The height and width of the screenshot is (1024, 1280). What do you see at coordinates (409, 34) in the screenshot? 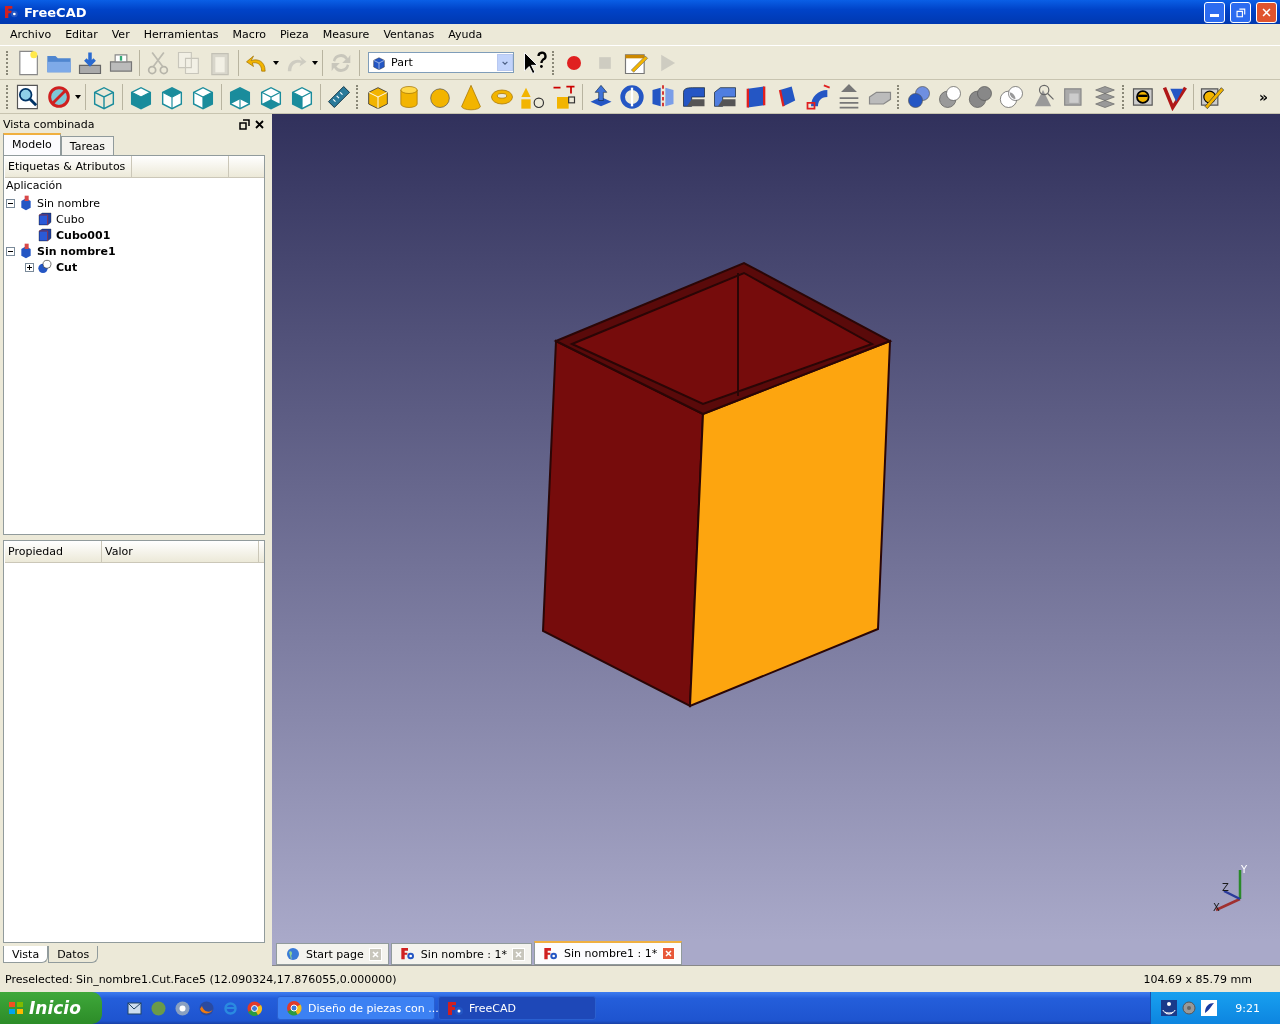
I see `menu-item: Ventanas` at bounding box center [409, 34].